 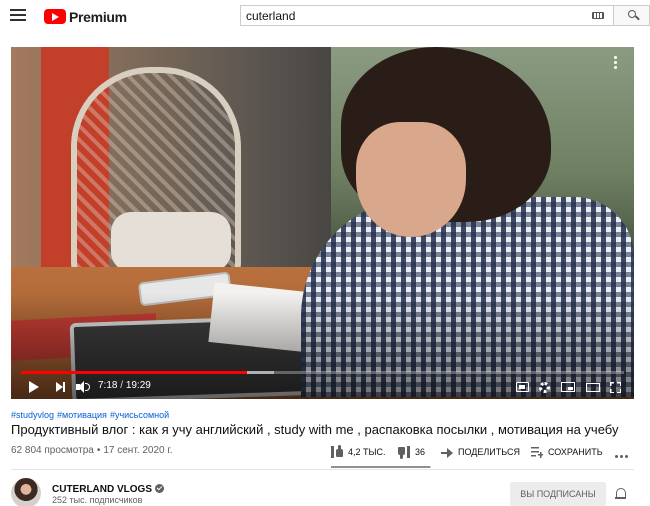 What do you see at coordinates (522, 387) in the screenshot?
I see `subtitles-icon` at bounding box center [522, 387].